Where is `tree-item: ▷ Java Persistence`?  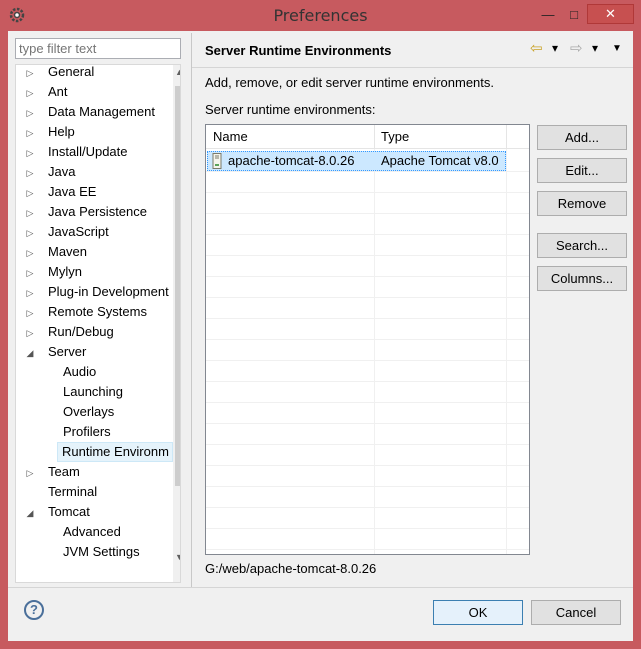 tree-item: ▷ Java Persistence is located at coordinates (85, 212).